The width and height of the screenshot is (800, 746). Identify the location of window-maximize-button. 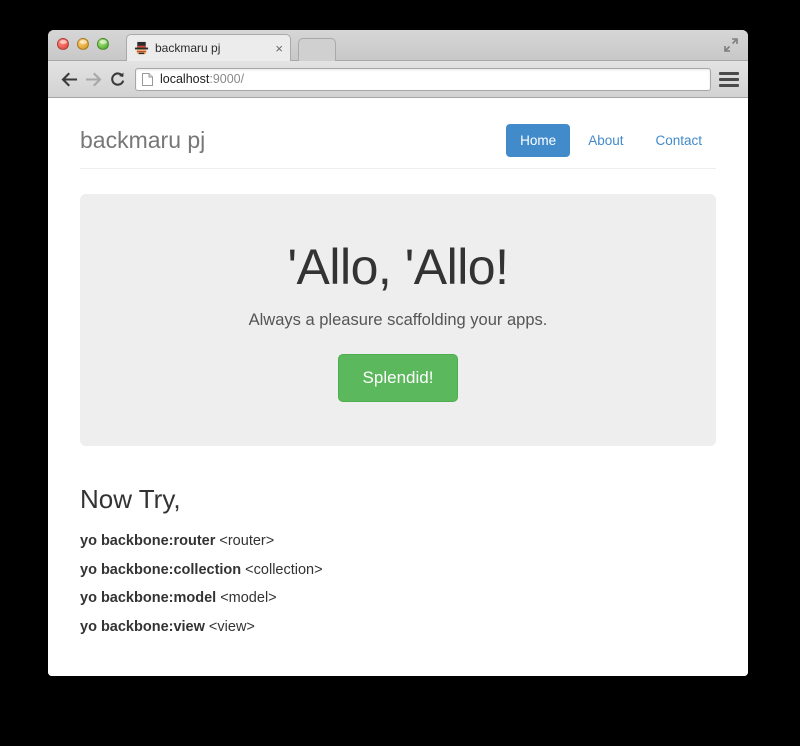
(103, 44).